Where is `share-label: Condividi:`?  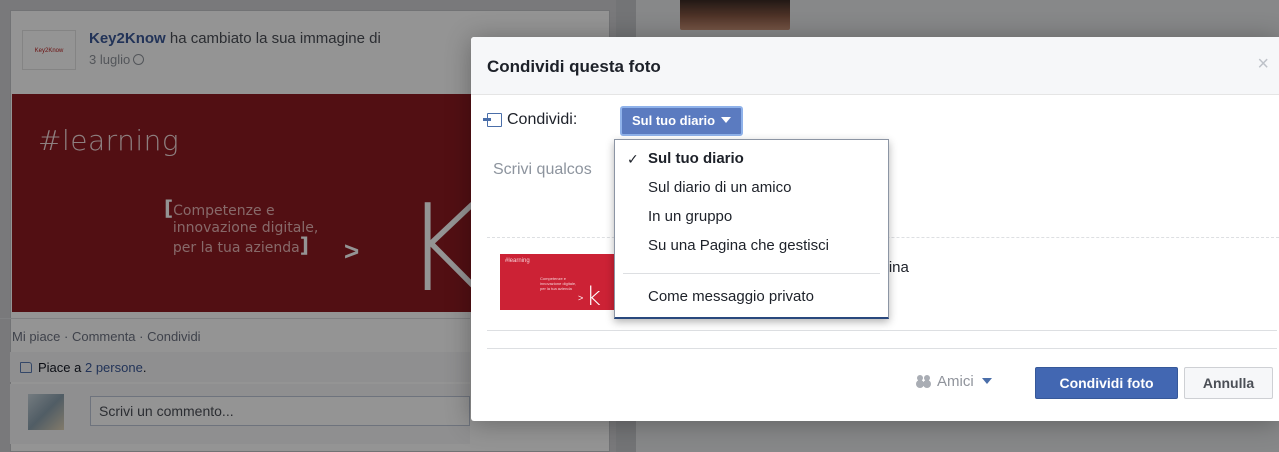
share-label: Condividi: is located at coordinates (542, 119).